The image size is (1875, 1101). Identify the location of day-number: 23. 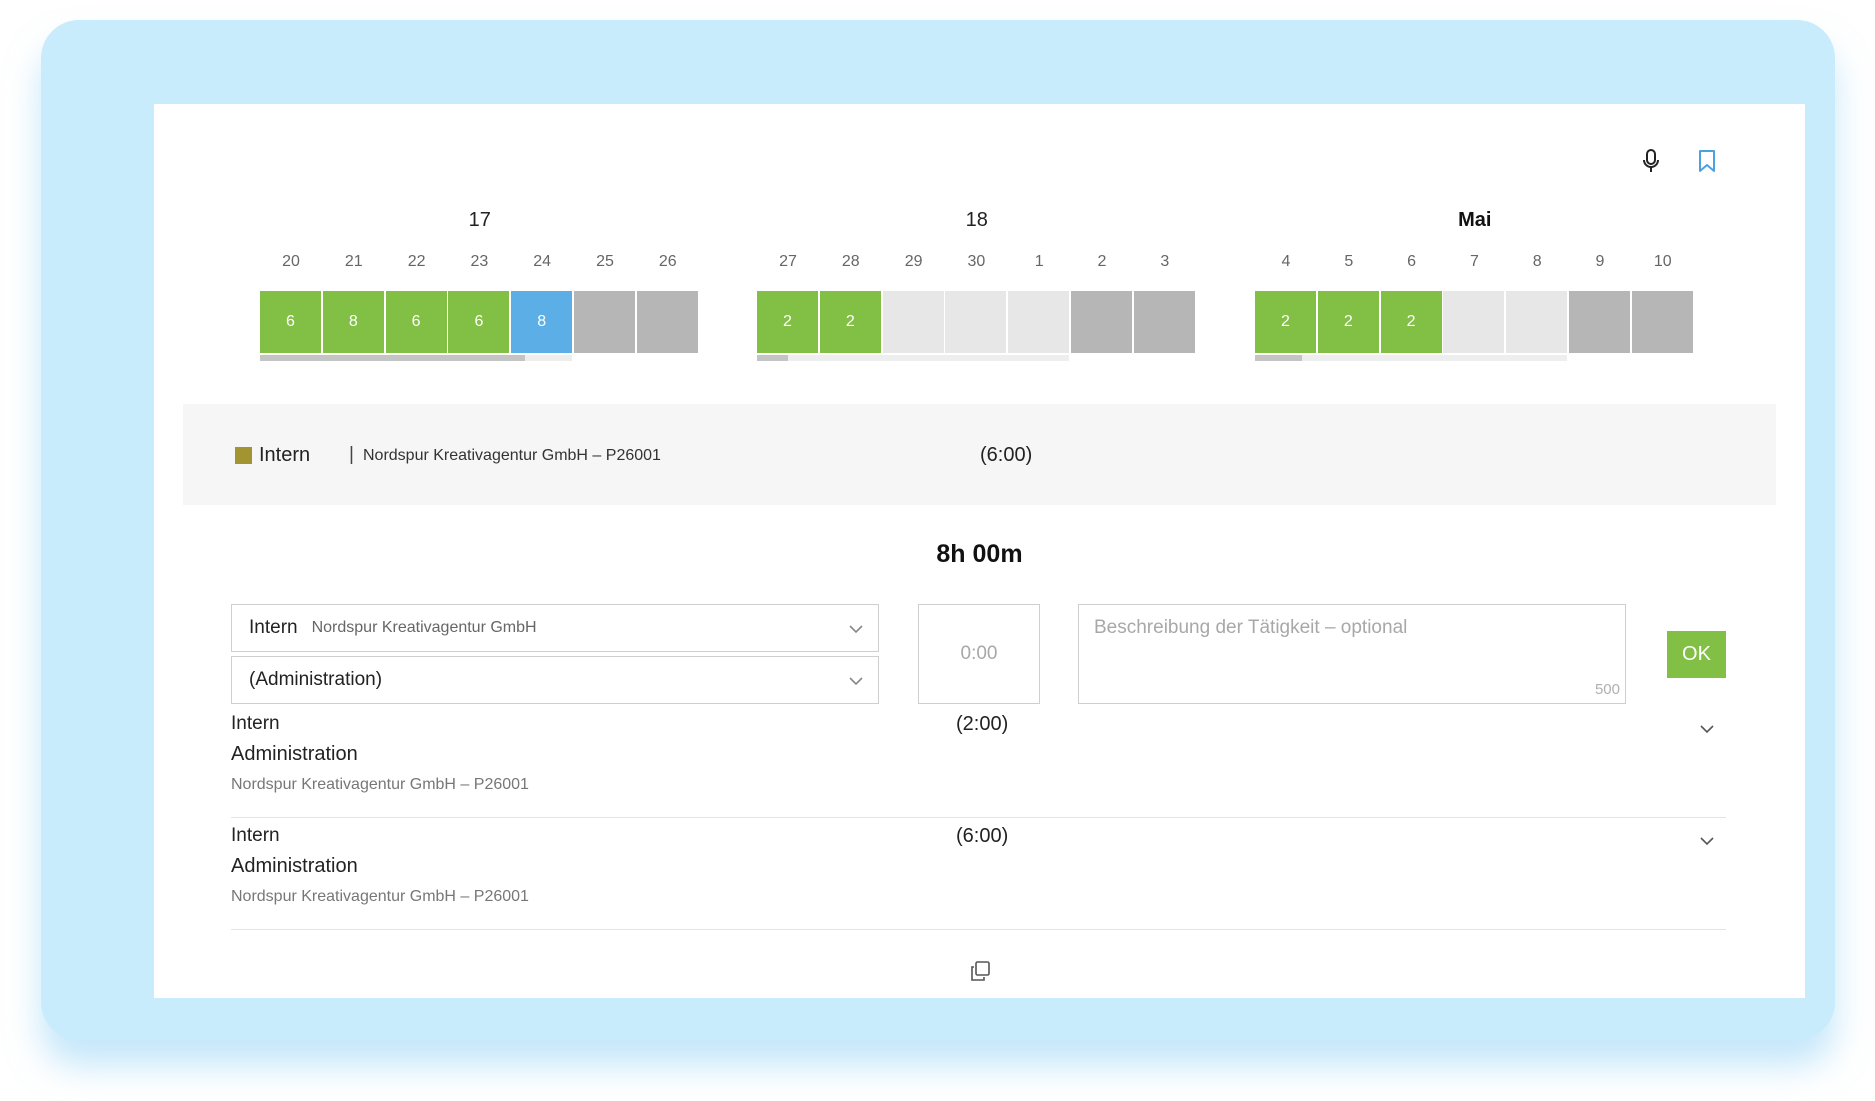
(479, 261).